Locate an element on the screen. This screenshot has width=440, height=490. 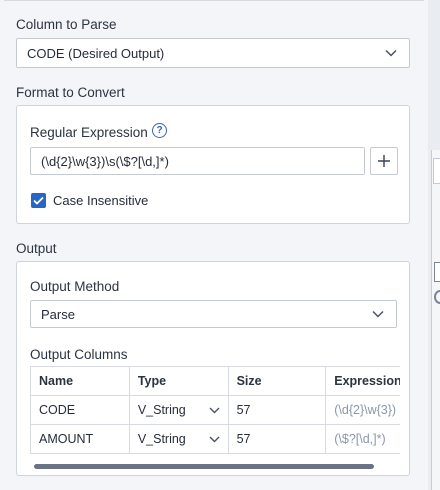
help-icon: ? is located at coordinates (159, 130).